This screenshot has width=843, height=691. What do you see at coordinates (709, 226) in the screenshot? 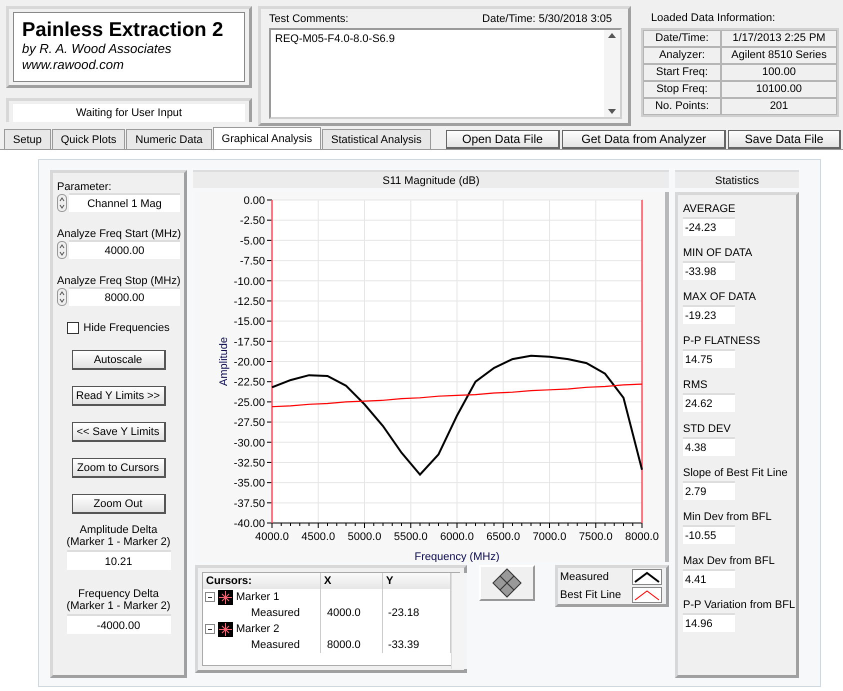
I see `stat-value: -24.23` at bounding box center [709, 226].